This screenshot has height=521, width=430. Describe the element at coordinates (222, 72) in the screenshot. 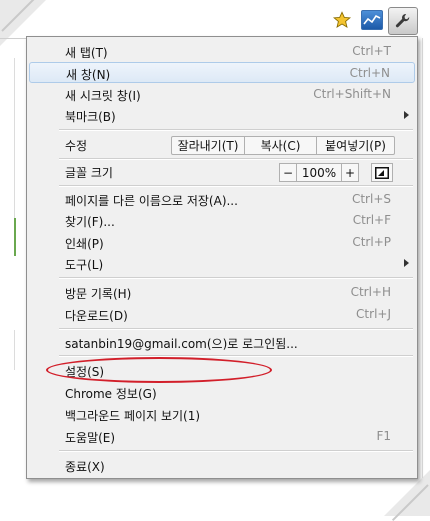

I see `menu-item-new-window: 새 창(N) Ctrl+N` at that location.